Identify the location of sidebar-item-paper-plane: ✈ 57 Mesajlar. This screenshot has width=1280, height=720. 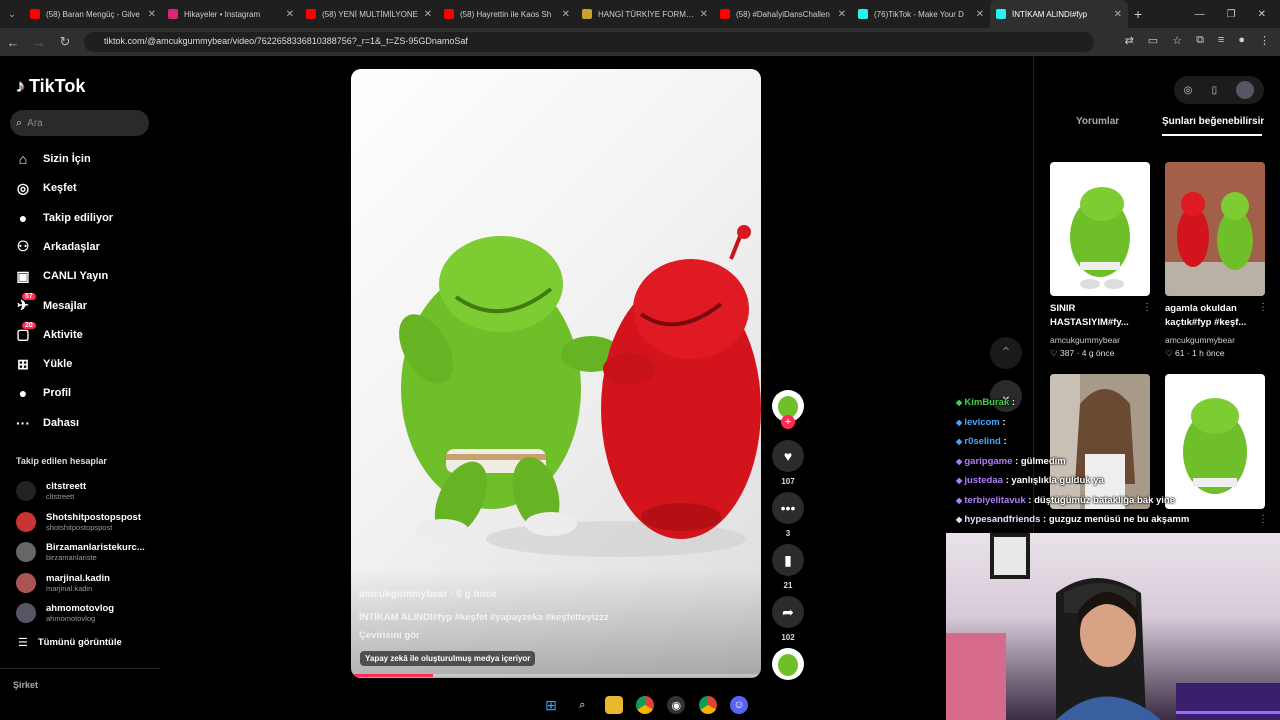
(50, 304).